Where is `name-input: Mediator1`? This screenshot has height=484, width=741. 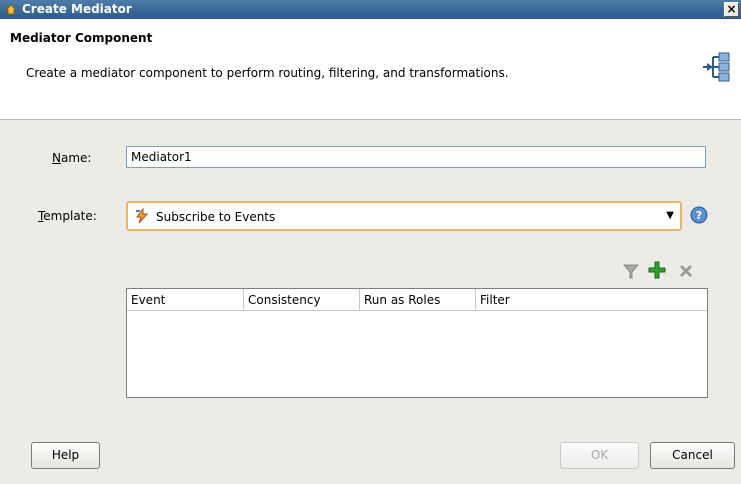
name-input: Mediator1 is located at coordinates (416, 157).